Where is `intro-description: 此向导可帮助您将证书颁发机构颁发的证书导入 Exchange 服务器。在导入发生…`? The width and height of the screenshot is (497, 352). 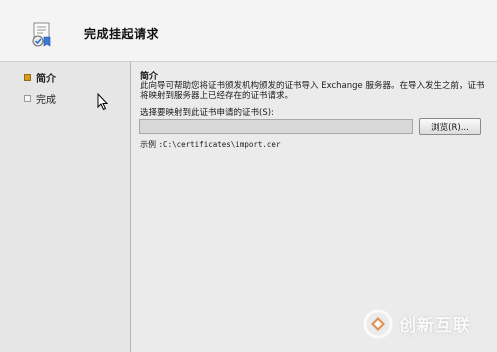 intro-description: 此向导可帮助您将证书颁发机构颁发的证书导入 Exchange 服务器。在导入发生… is located at coordinates (312, 91).